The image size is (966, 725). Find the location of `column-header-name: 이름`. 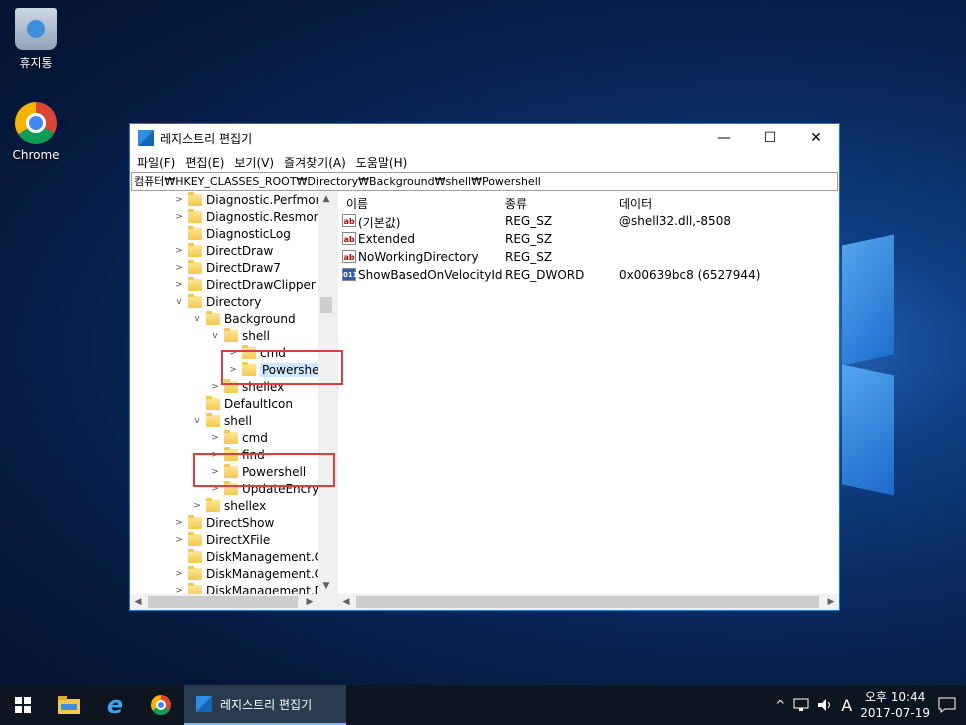

column-header-name: 이름 is located at coordinates (357, 203).